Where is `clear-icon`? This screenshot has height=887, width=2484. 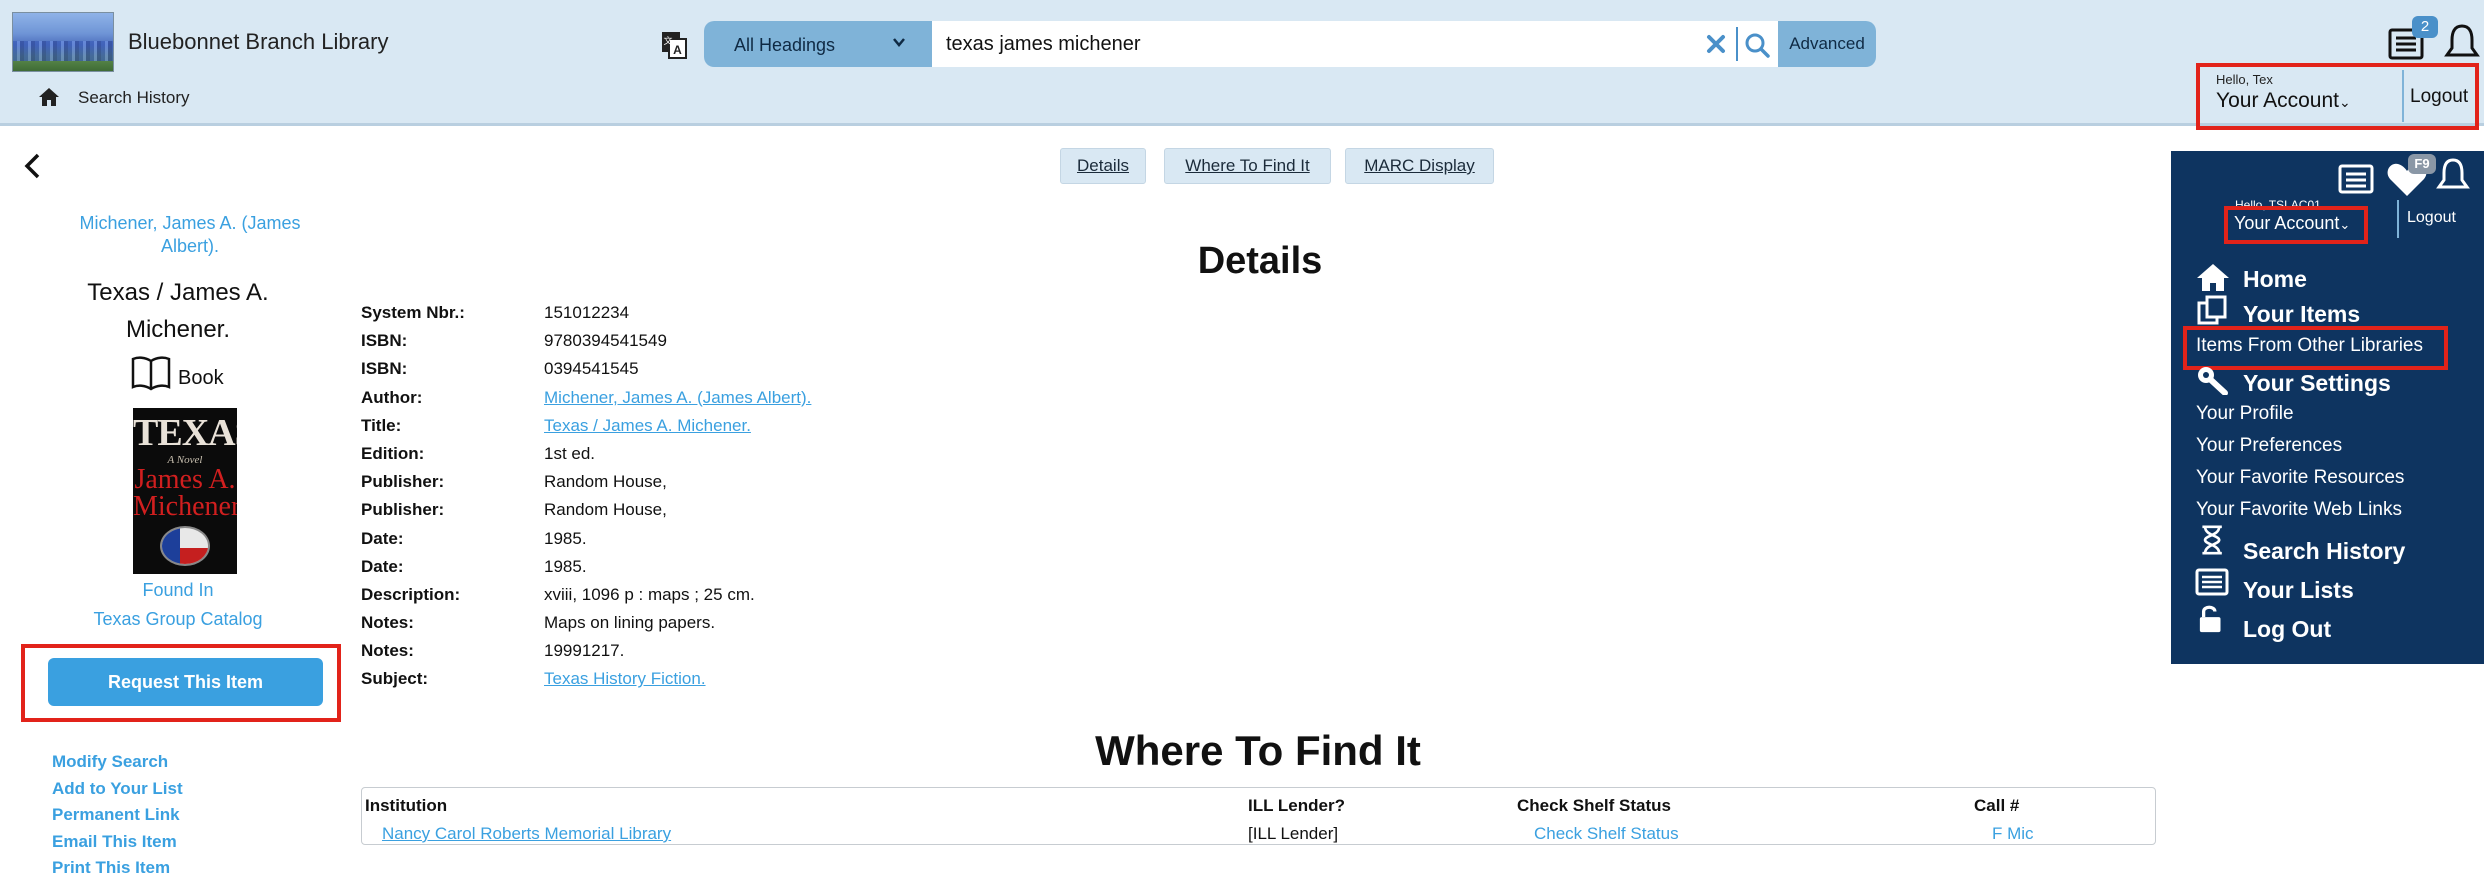
clear-icon is located at coordinates (1716, 44).